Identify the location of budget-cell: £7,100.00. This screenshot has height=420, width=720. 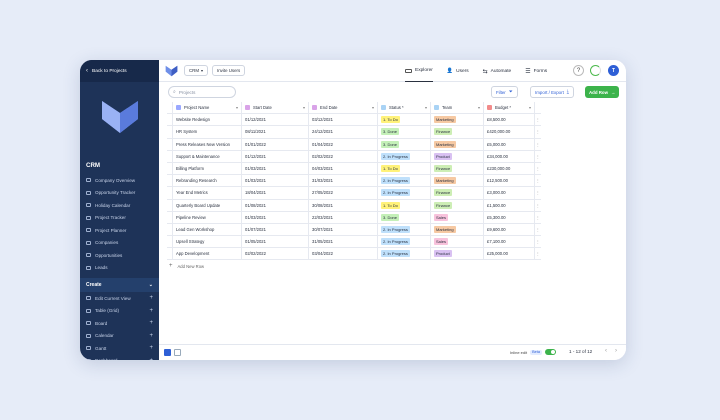
(509, 242).